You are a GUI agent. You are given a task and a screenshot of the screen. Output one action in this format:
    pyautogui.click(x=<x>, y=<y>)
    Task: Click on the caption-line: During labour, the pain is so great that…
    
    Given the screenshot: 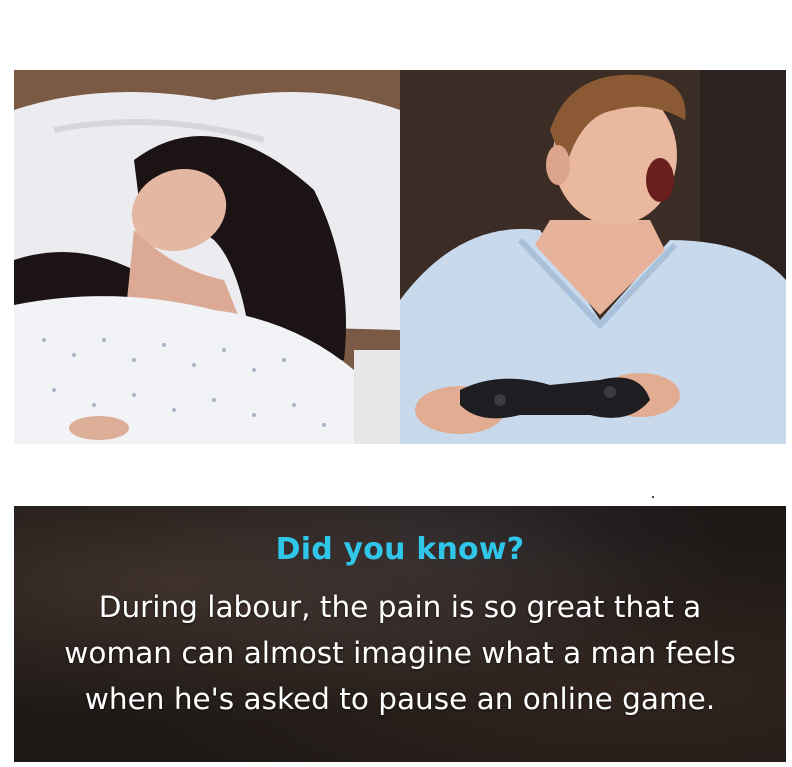 What is the action you would take?
    pyautogui.click(x=400, y=607)
    